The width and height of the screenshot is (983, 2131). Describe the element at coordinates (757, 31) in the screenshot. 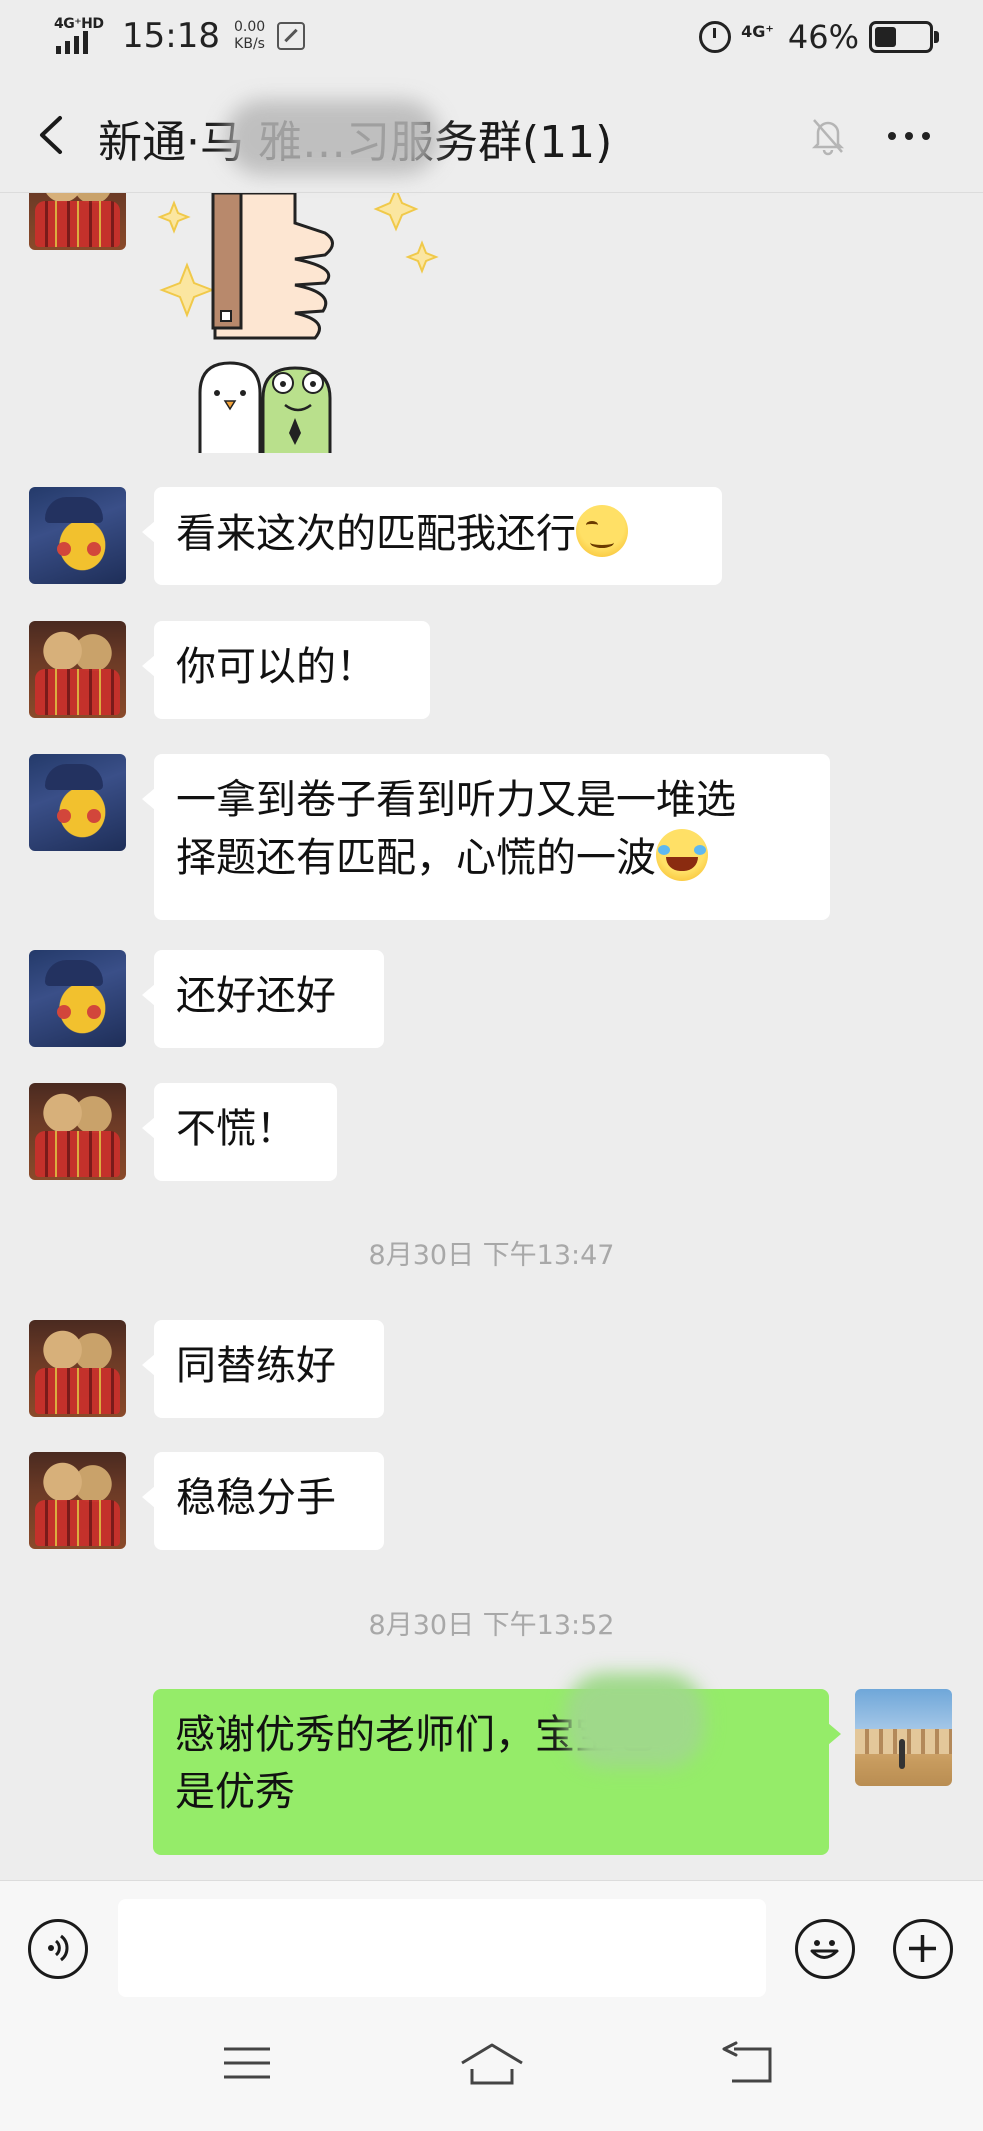

I see `network-type-2: 4G⁺` at that location.